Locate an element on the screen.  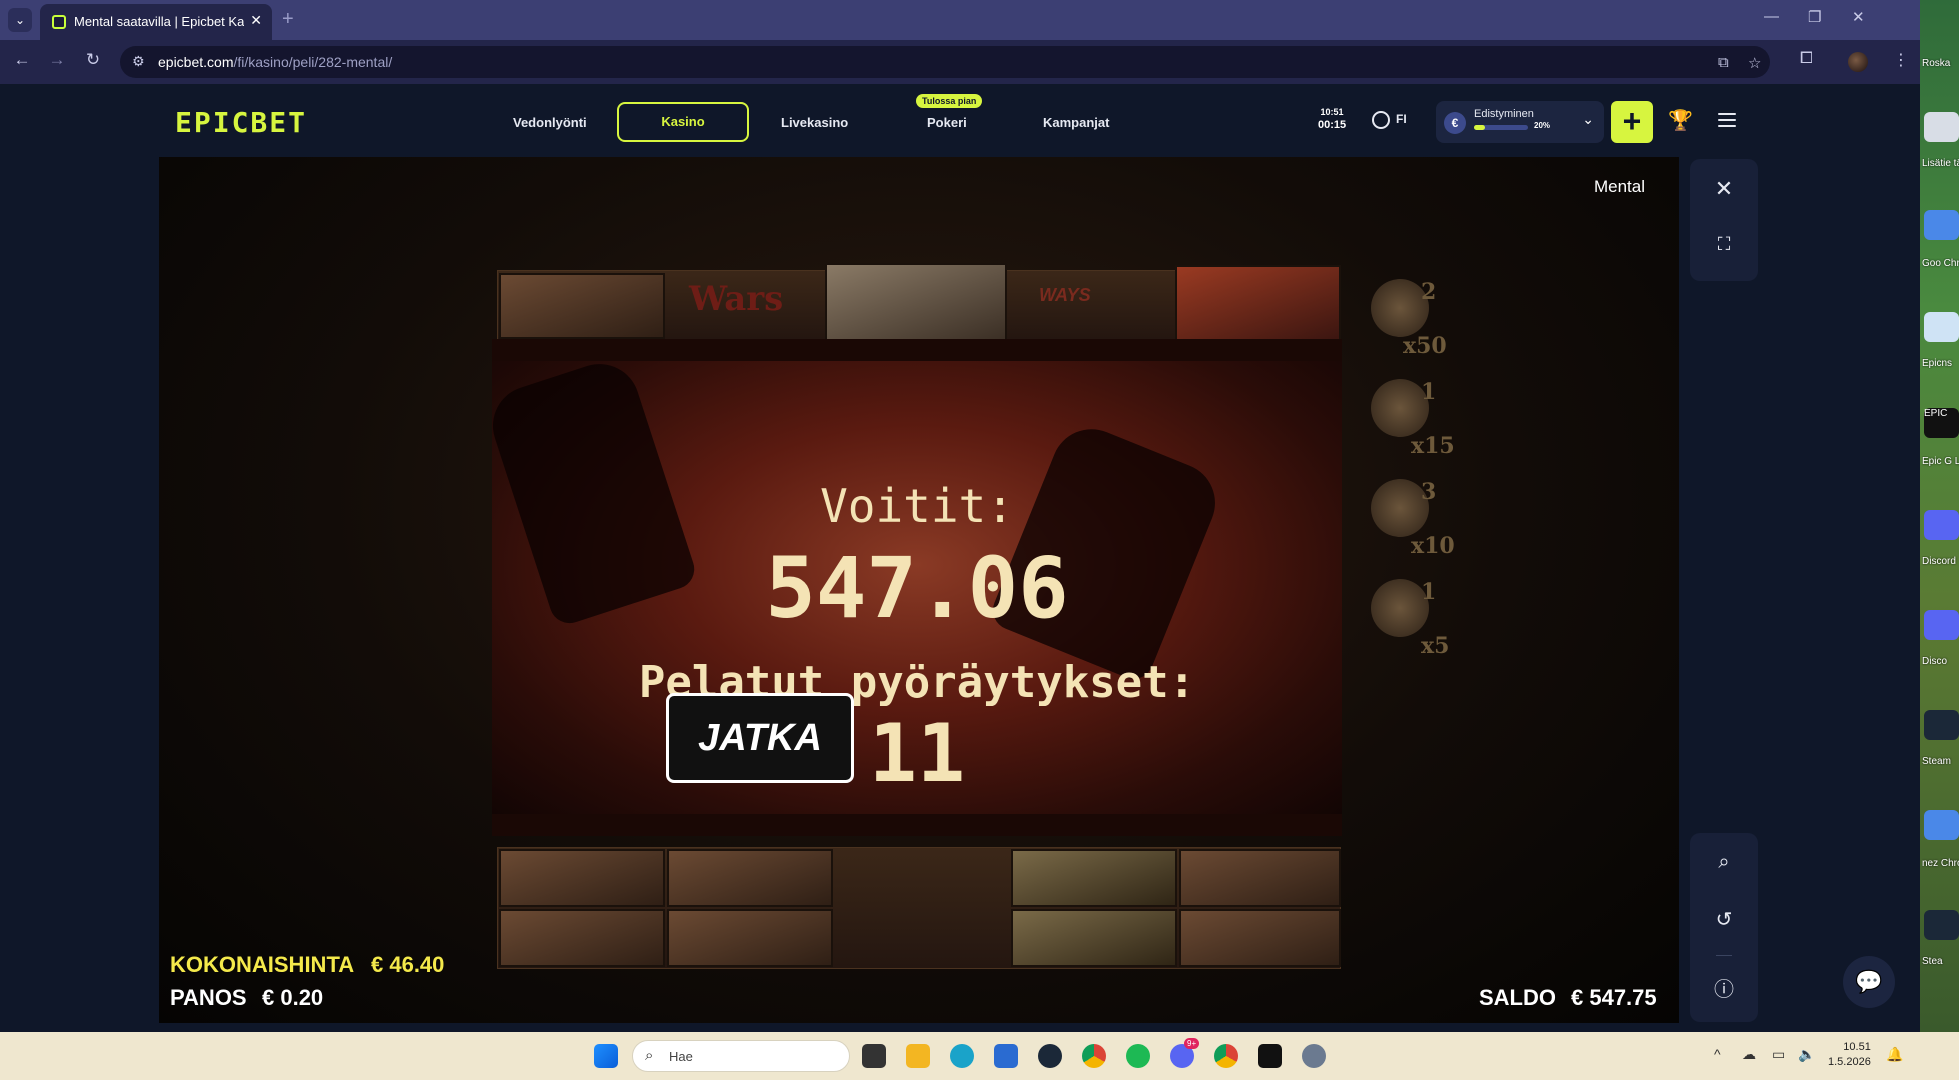
notifications-icon: 🔔 is located at coordinates (1894, 1054).